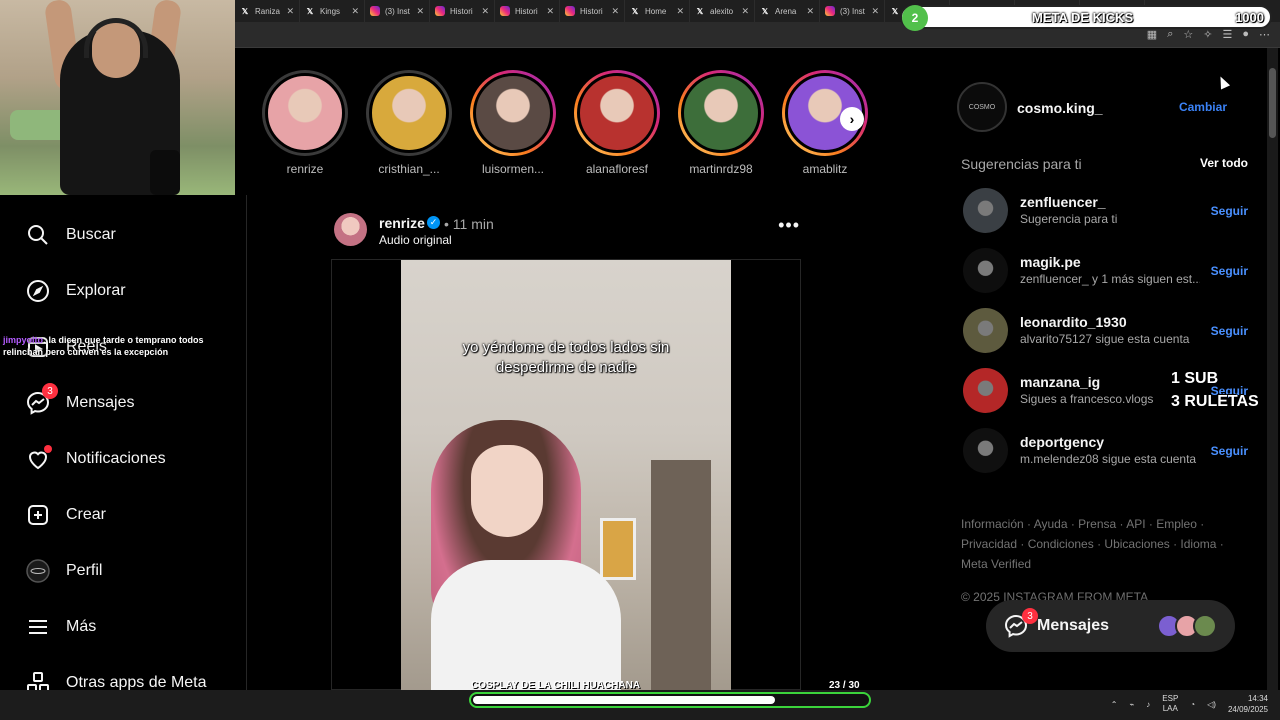 This screenshot has height=720, width=1280. I want to click on chevron-up-icon: ⌃, so click(1114, 704).